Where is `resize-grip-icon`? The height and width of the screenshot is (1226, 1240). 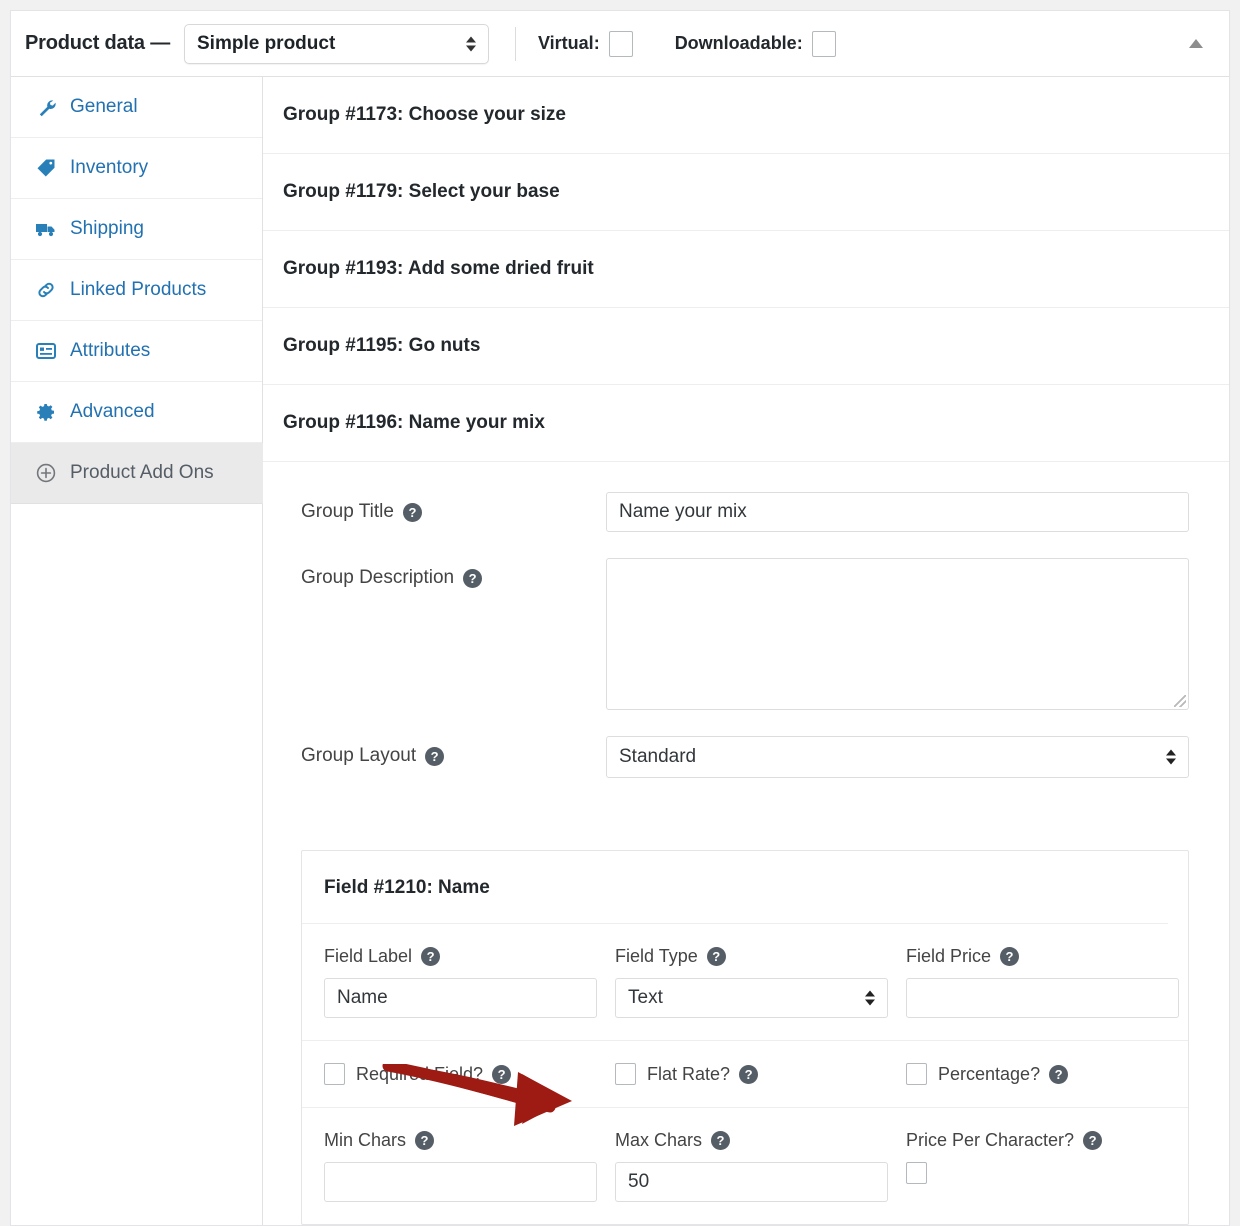
resize-grip-icon is located at coordinates (1180, 701).